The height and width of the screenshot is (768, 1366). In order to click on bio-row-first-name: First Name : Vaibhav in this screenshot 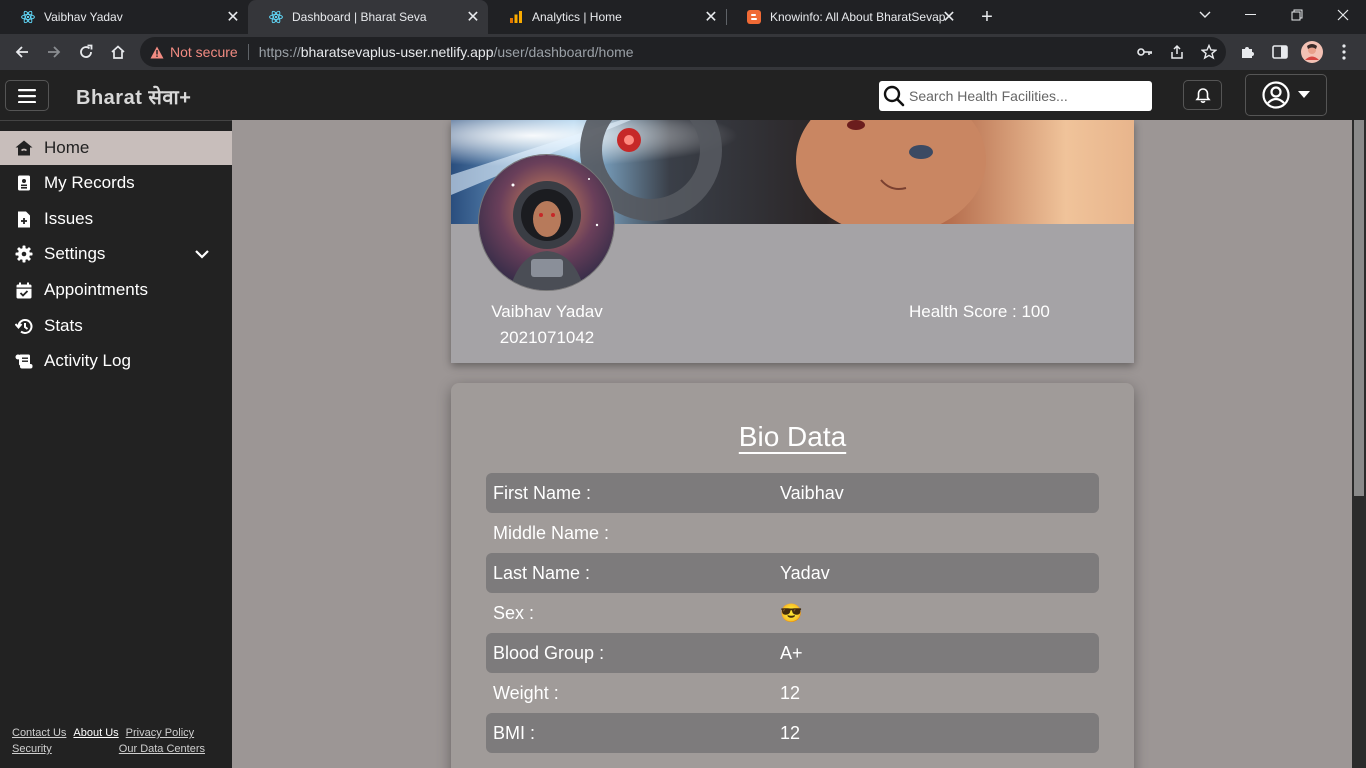, I will do `click(792, 493)`.